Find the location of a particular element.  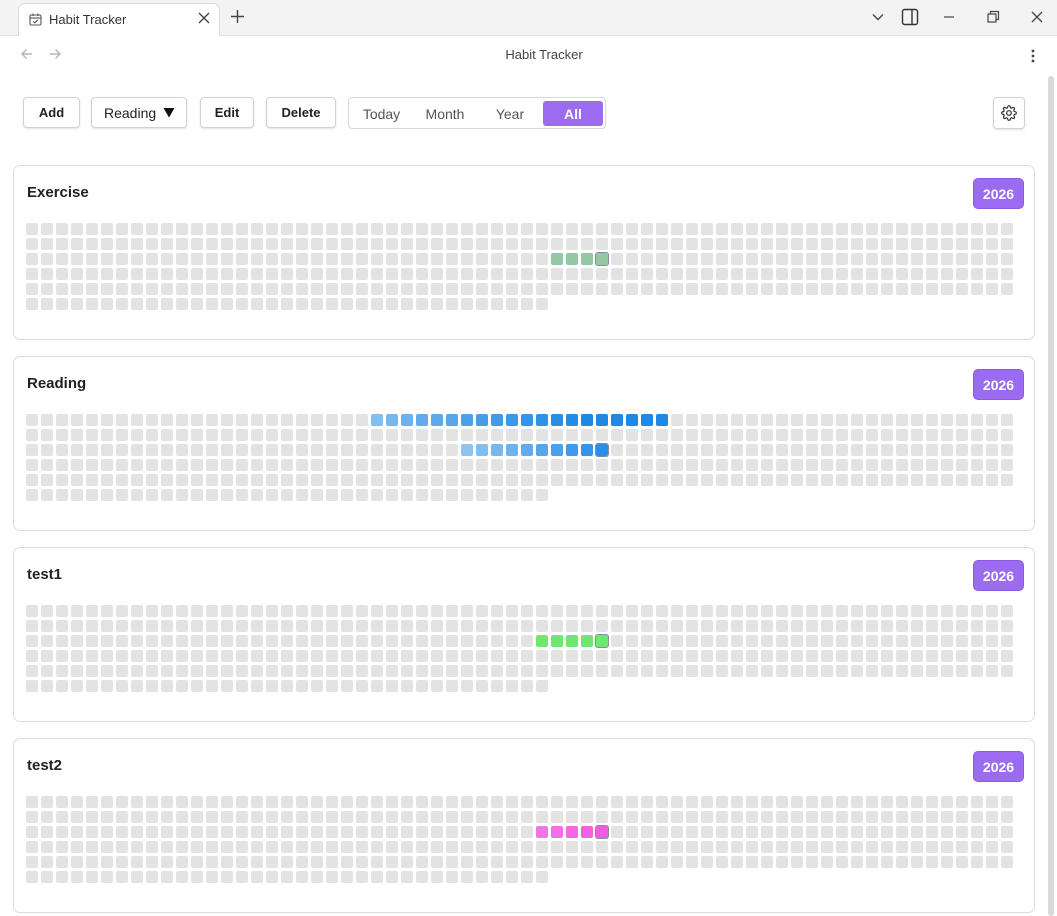

year-badge: 2026 is located at coordinates (998, 384).